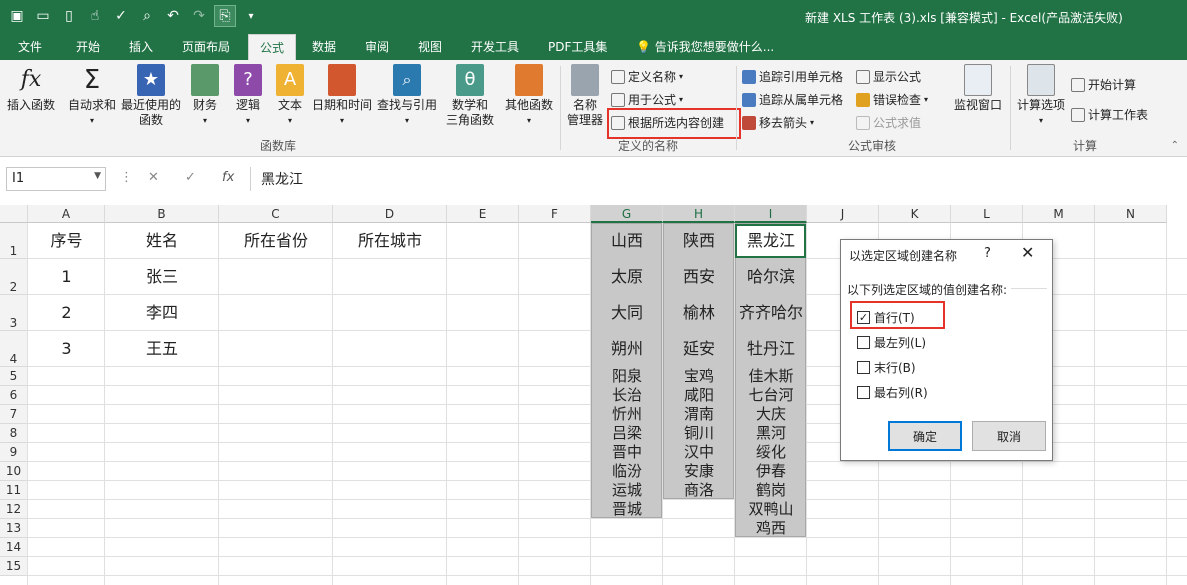  I want to click on tab-developer: 开发工具, so click(495, 46).